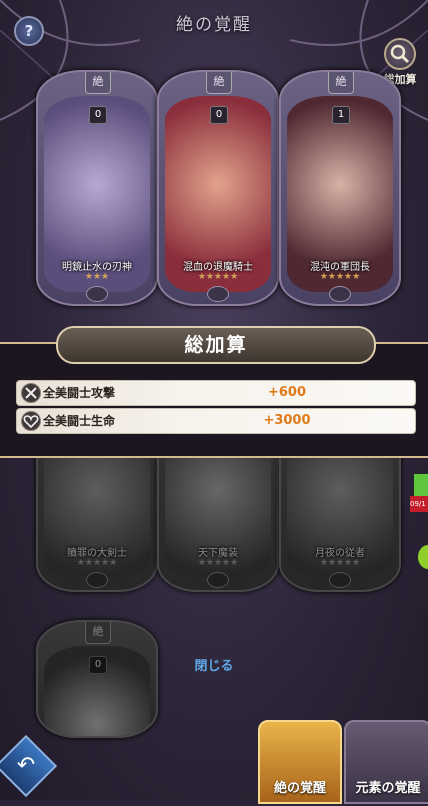 This screenshot has width=428, height=806. Describe the element at coordinates (79, 421) in the screenshot. I see `stat-label: 全美闘士生命` at that location.